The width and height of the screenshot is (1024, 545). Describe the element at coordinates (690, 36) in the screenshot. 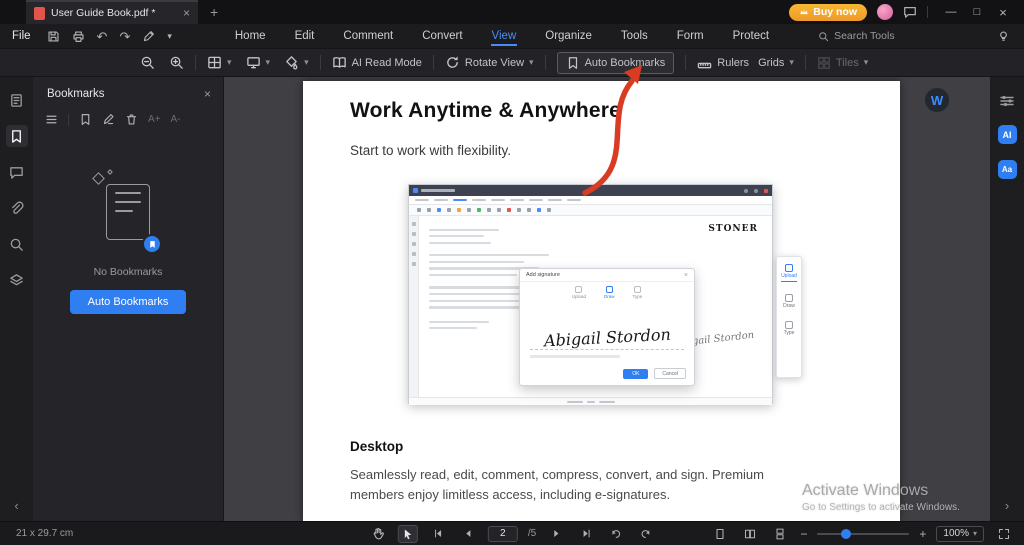

I see `tab-form: Form` at that location.